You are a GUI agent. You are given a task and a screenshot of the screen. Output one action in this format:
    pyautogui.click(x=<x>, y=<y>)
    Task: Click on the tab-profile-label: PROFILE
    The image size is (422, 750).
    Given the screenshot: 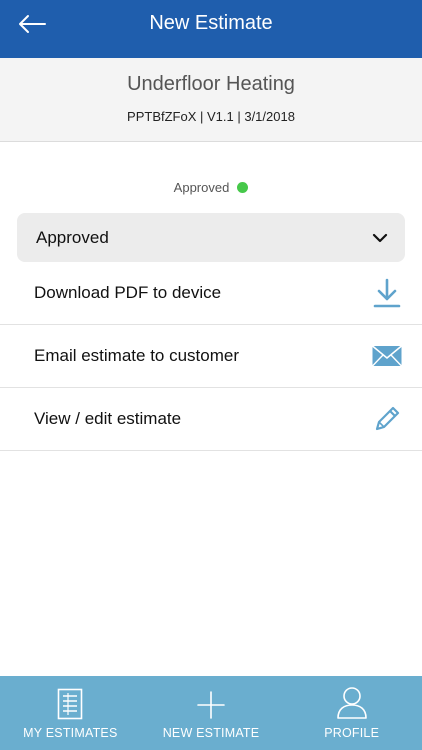 What is the action you would take?
    pyautogui.click(x=352, y=733)
    